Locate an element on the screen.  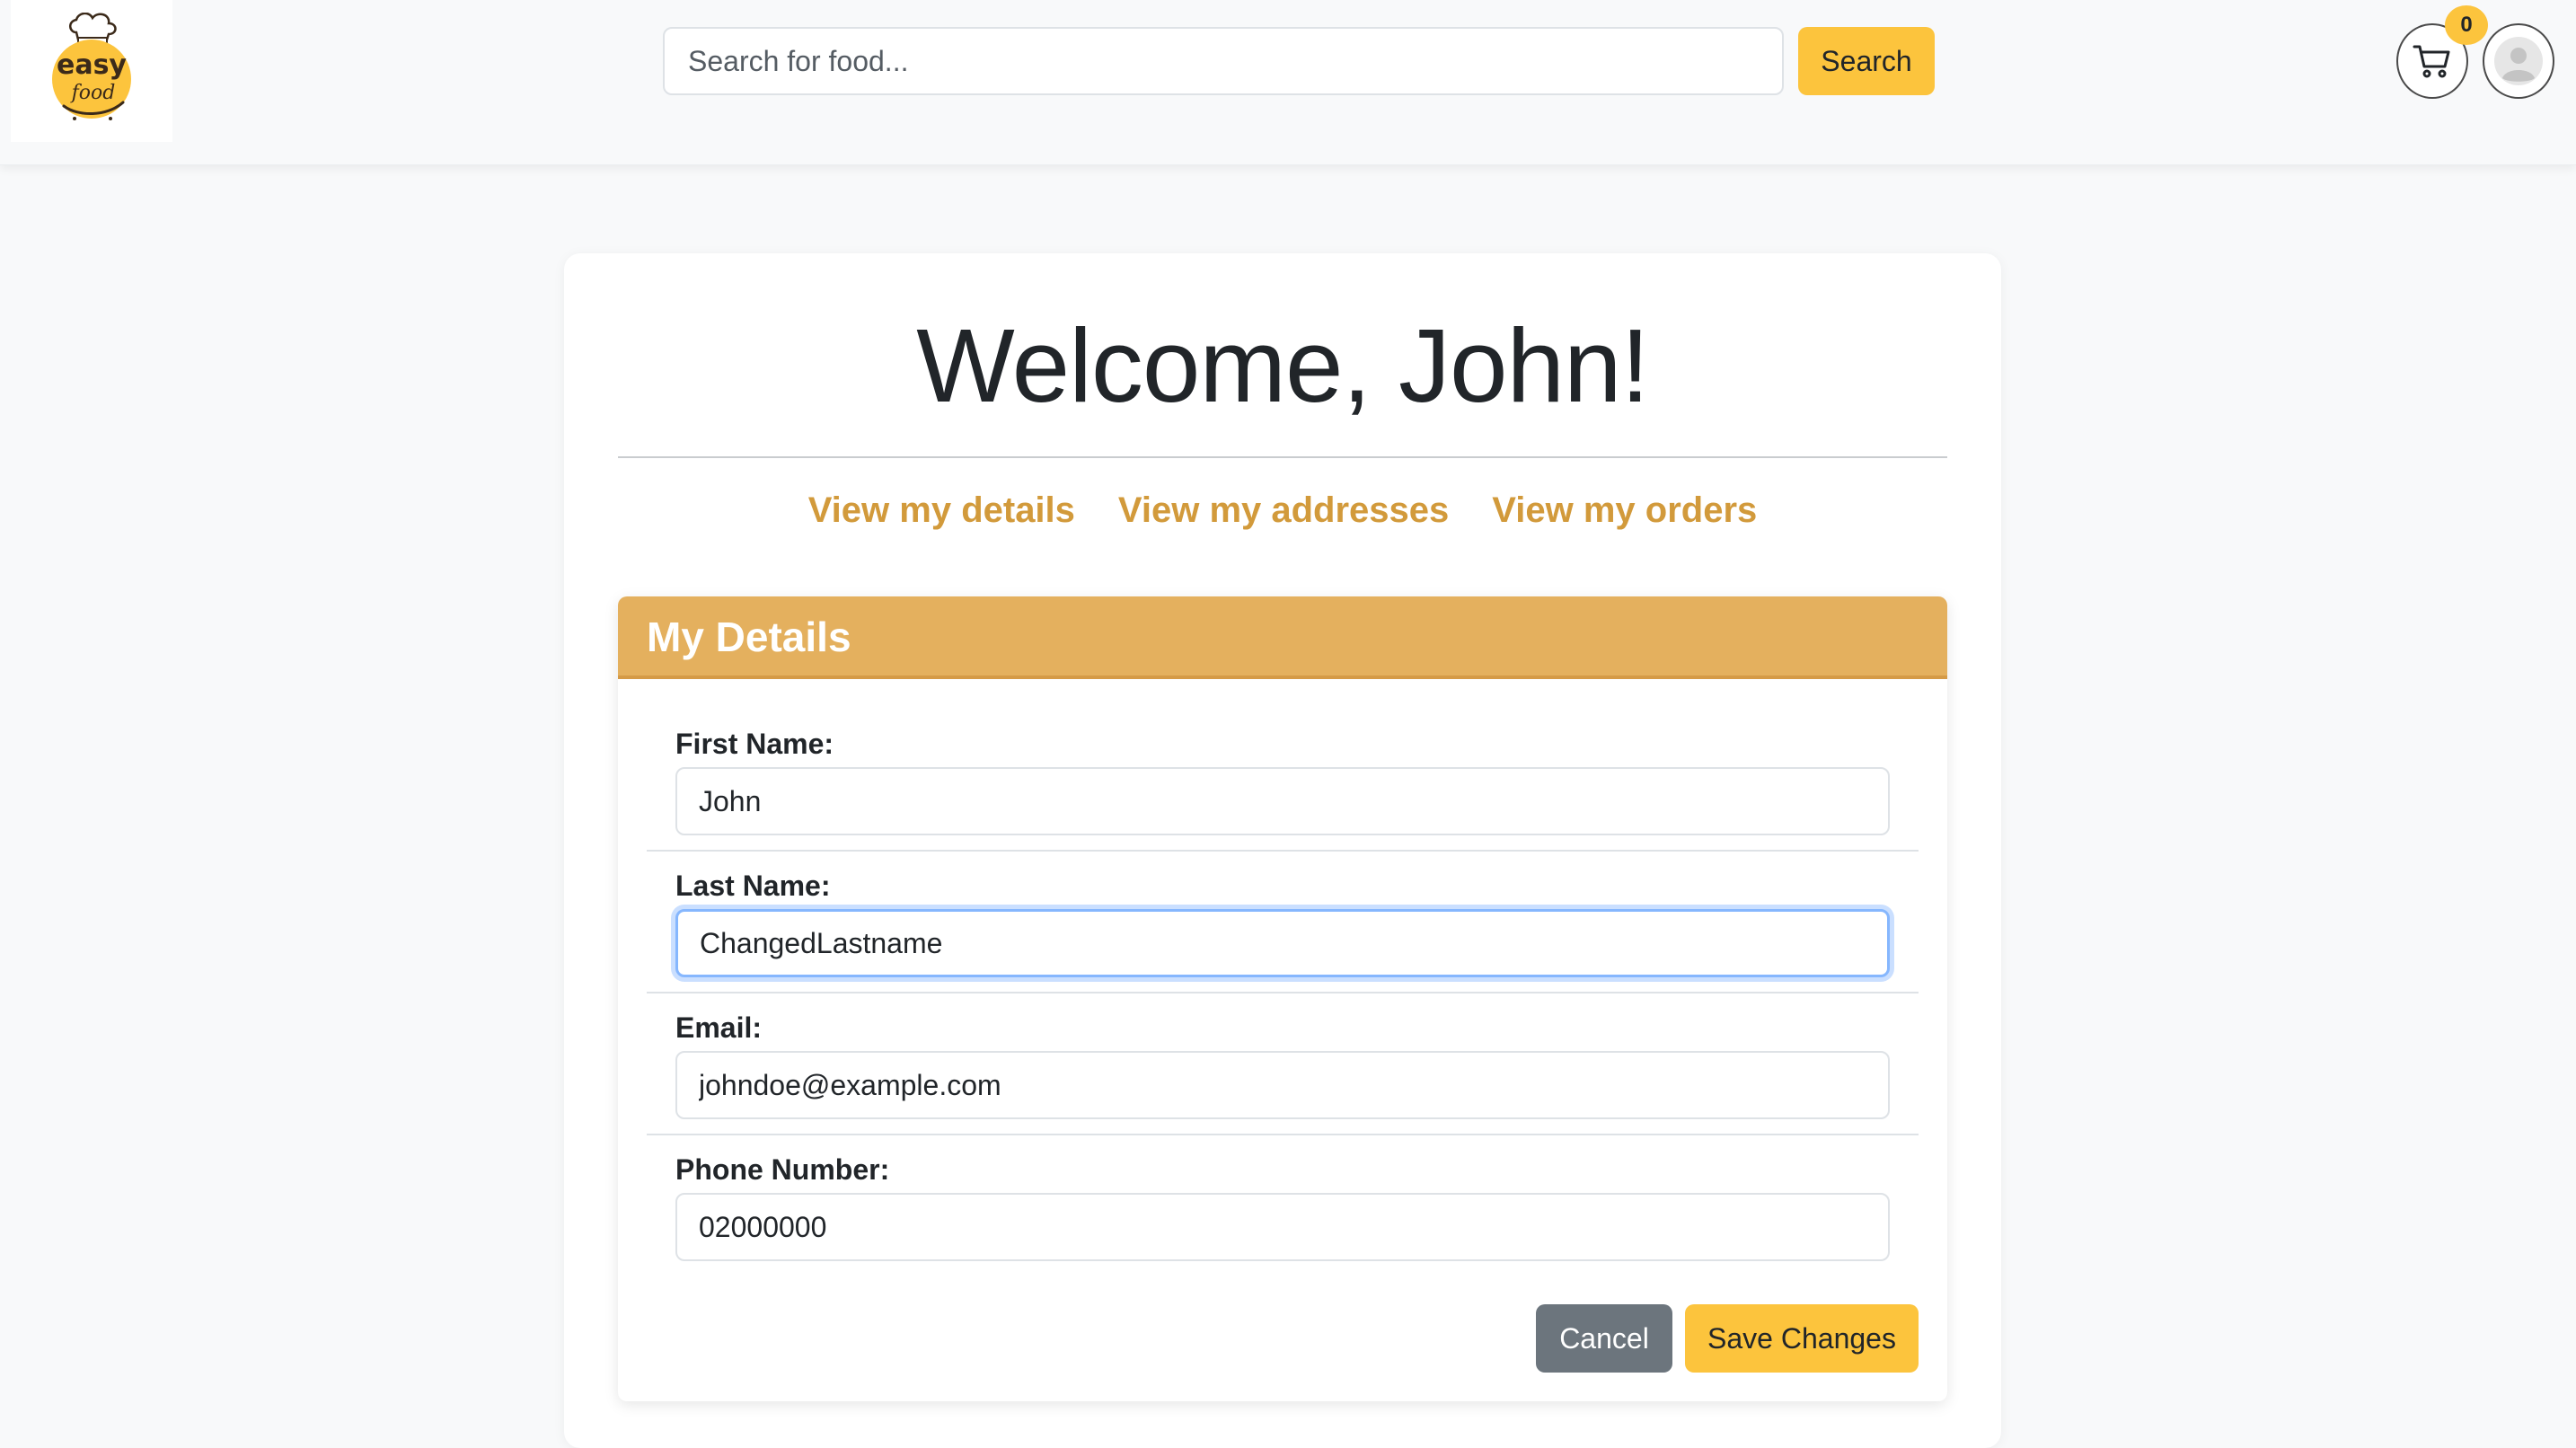
phone-number-input is located at coordinates (1282, 1227).